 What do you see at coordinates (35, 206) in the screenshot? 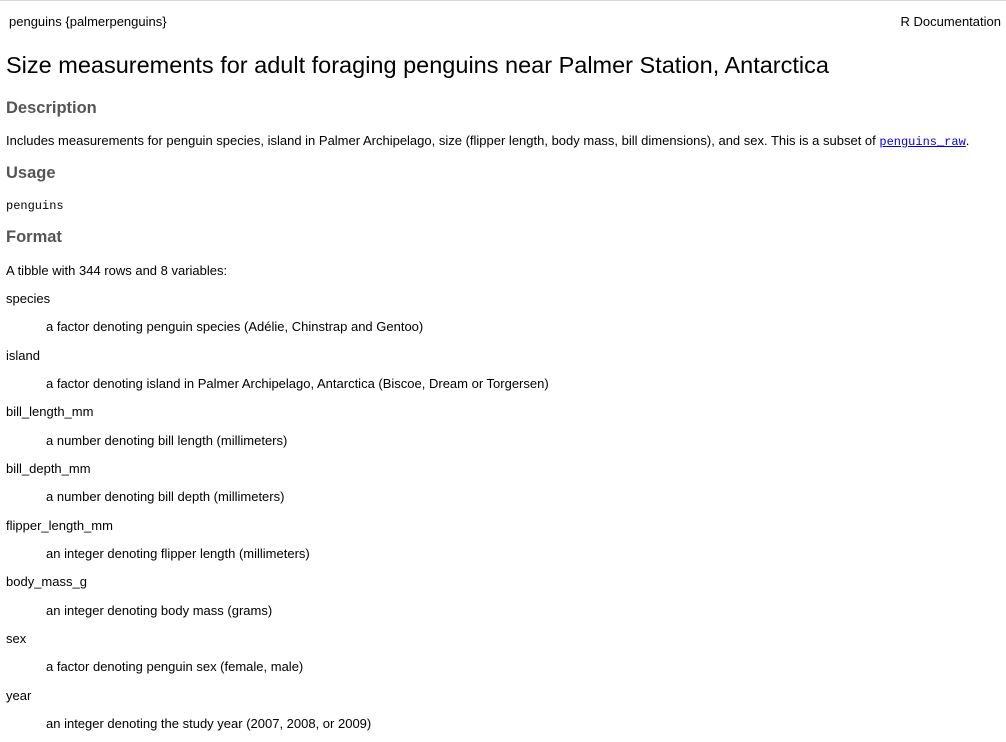
I see `usage-code: penguins` at bounding box center [35, 206].